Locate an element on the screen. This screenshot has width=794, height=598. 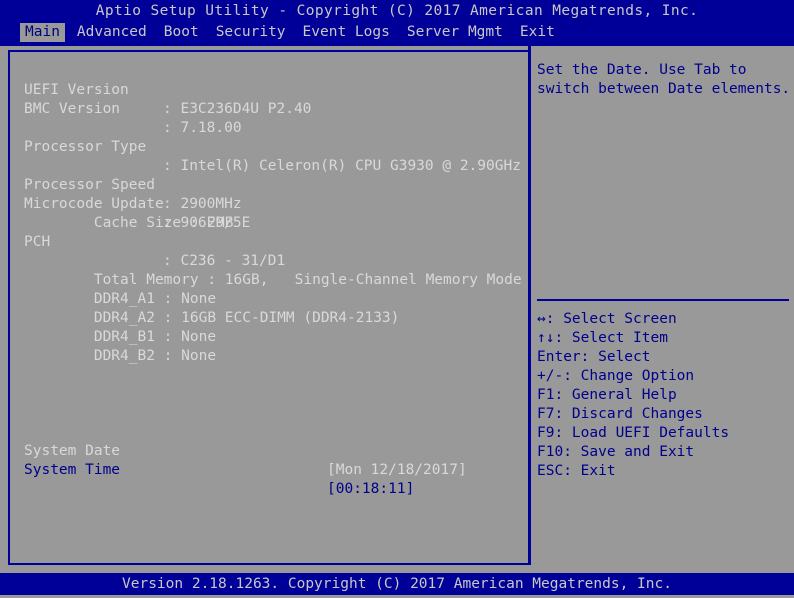
tab-advanced: Advanced is located at coordinates (112, 32).